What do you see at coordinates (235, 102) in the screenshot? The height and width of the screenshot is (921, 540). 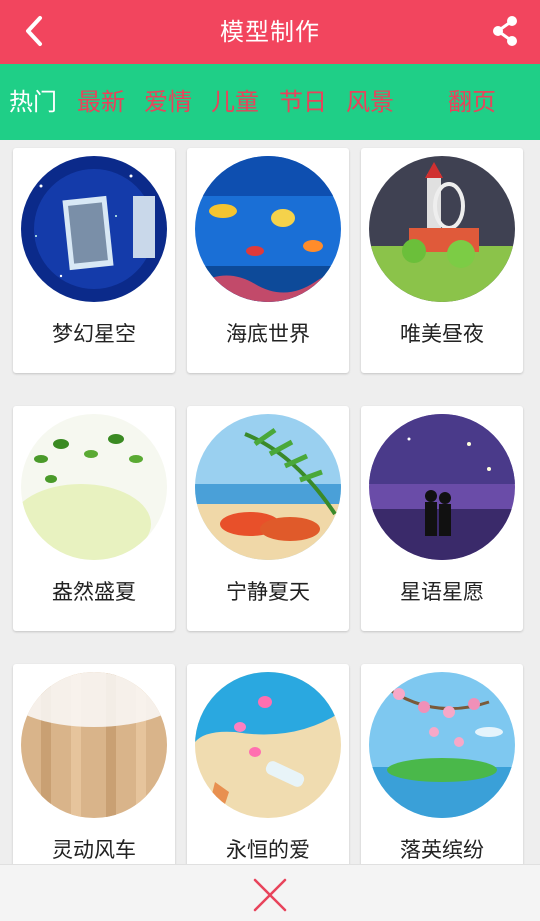 I see `tab-children: 儿童` at bounding box center [235, 102].